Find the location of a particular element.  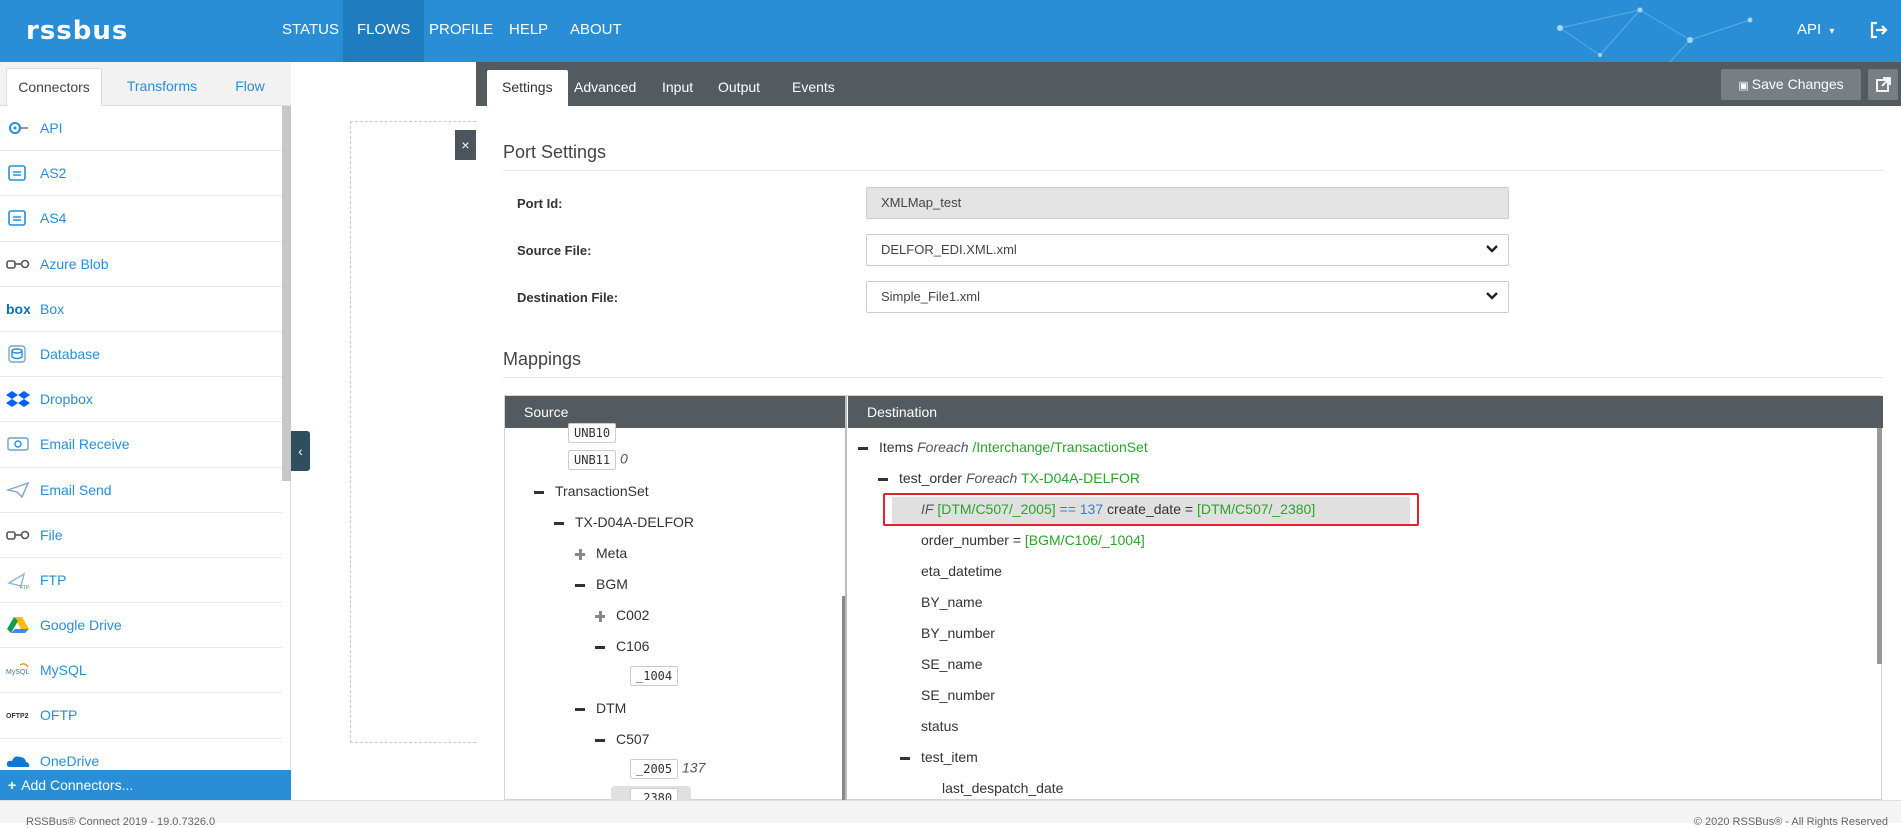

dest-node-order-number: order_number = [BGM/C106/_1004] is located at coordinates (1033, 540).